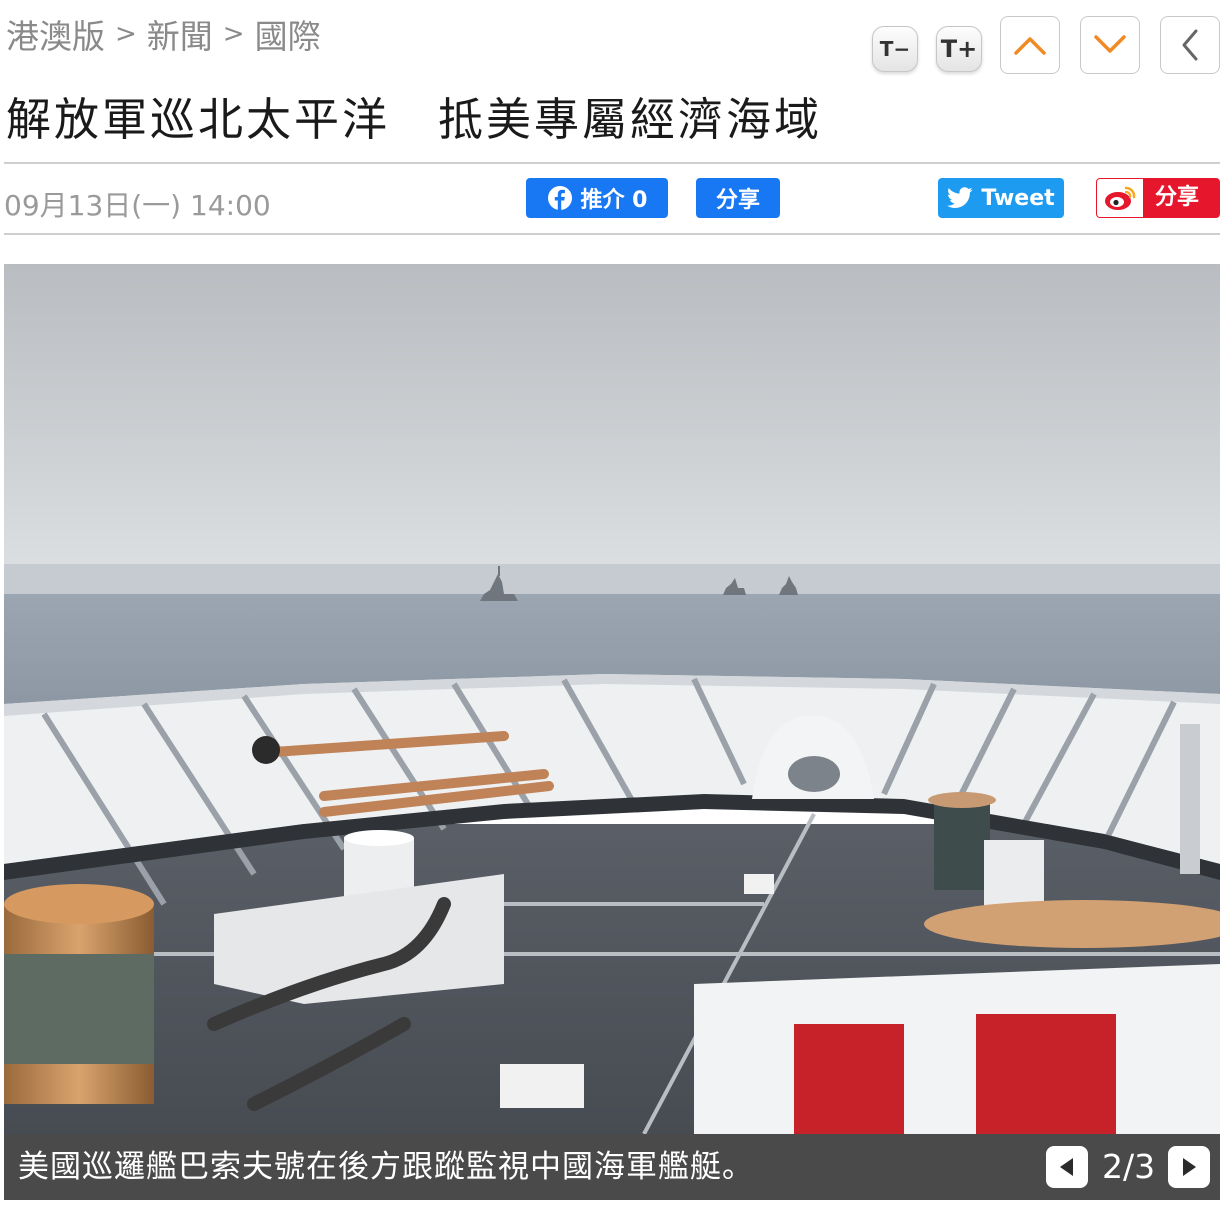 Image resolution: width=1232 pixels, height=1212 pixels. What do you see at coordinates (1177, 197) in the screenshot?
I see `weibo-share-label: 分享` at bounding box center [1177, 197].